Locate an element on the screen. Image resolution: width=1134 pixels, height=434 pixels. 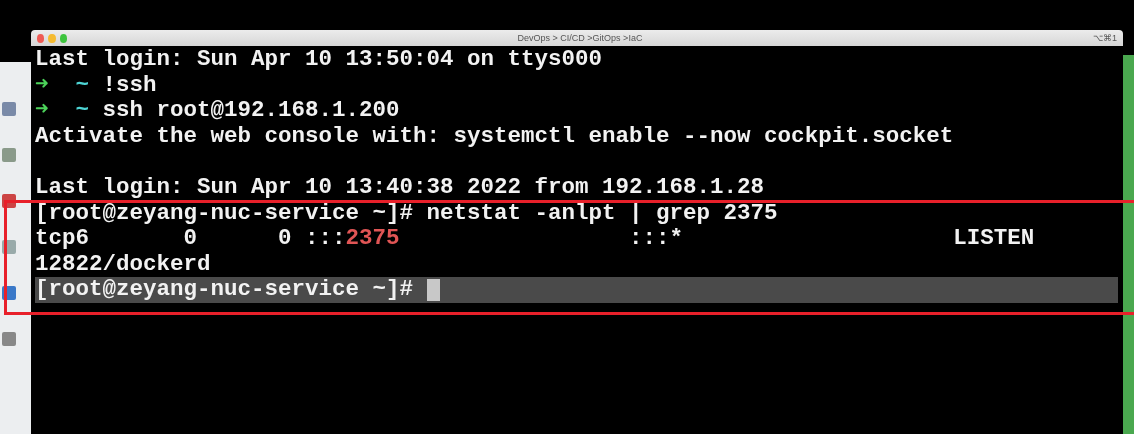
terminal-text: Last login: Sun Apr 10 13:50:04 on ttys000 is located at coordinates (319, 60).